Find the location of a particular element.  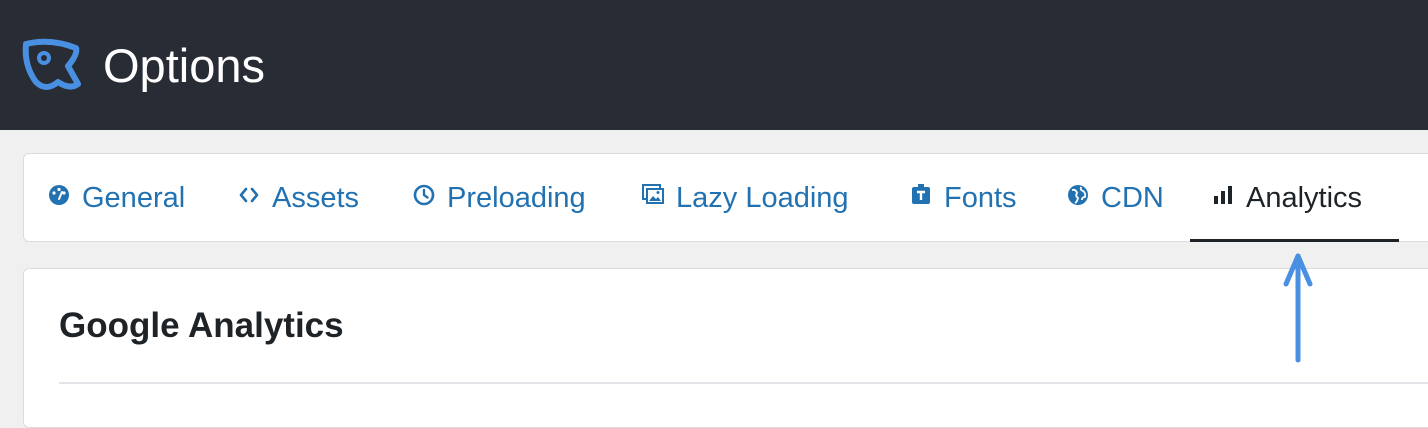

tab-cdn-label: CDN is located at coordinates (1132, 197).